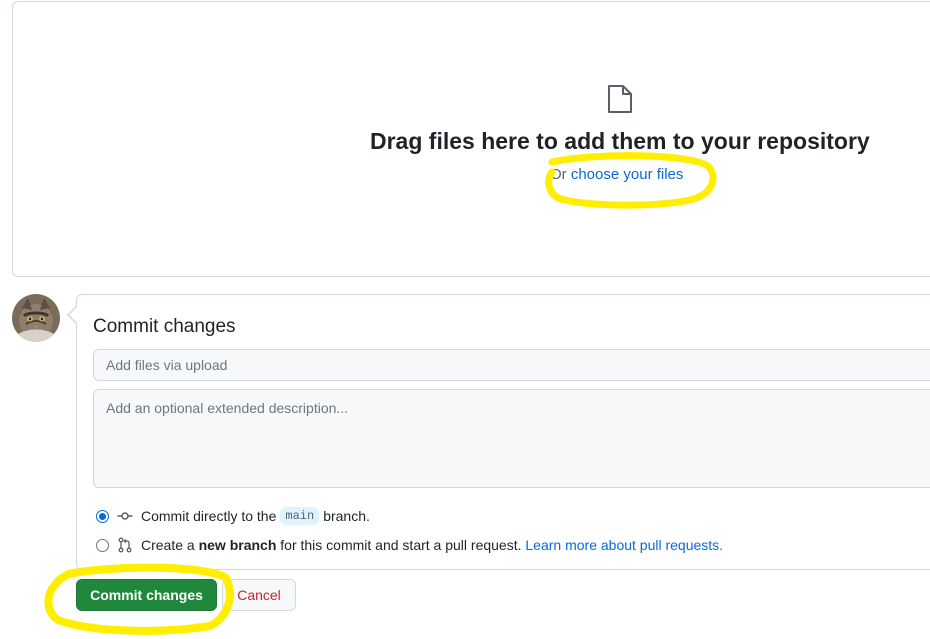 Image resolution: width=930 pixels, height=639 pixels. I want to click on commit-changes-button: Commit changes, so click(146, 595).